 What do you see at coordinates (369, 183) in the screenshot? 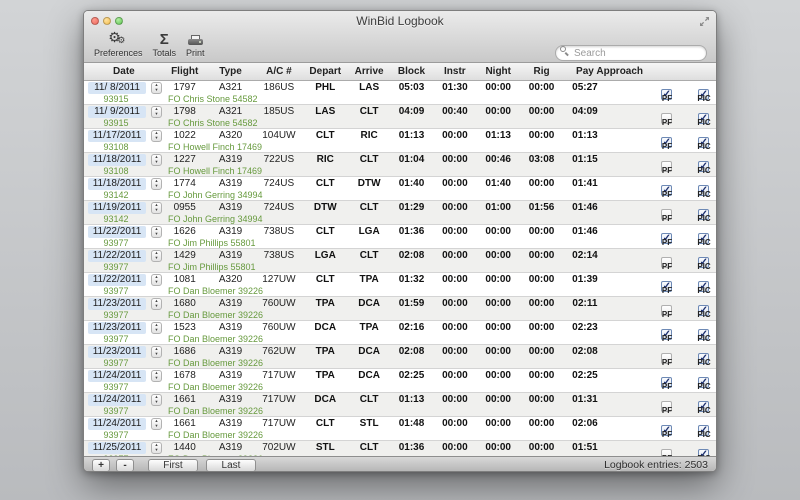
I see `arrive-cell: DTW` at bounding box center [369, 183].